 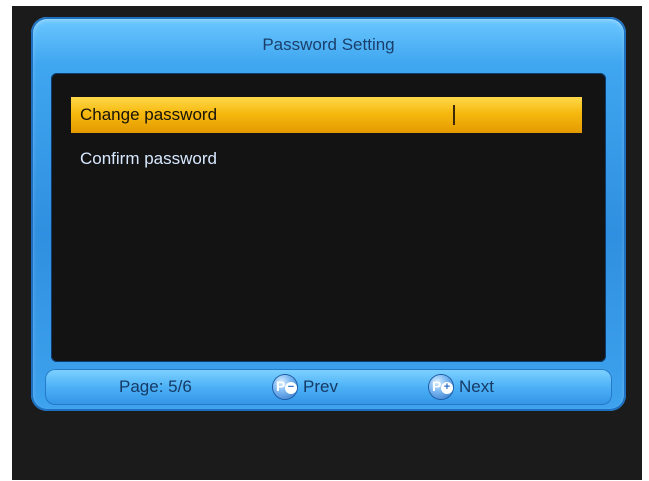 I want to click on text-cursor, so click(x=454, y=115).